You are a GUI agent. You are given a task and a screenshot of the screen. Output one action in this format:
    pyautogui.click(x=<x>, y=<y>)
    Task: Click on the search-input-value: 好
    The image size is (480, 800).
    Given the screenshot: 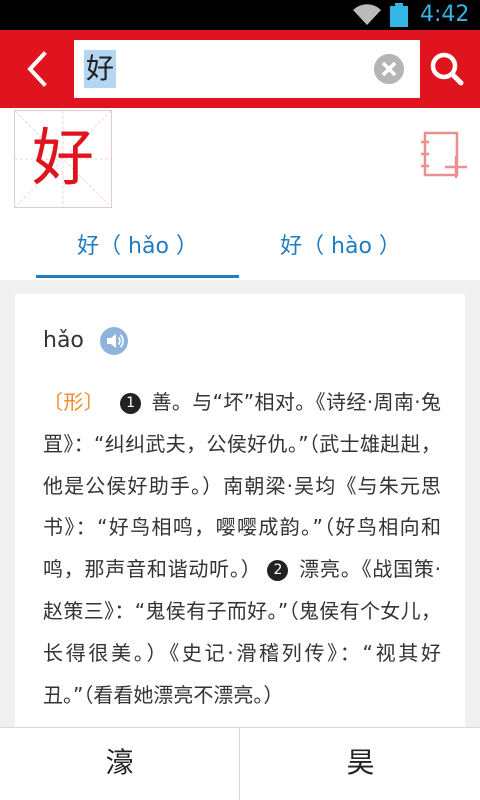 What is the action you would take?
    pyautogui.click(x=100, y=69)
    